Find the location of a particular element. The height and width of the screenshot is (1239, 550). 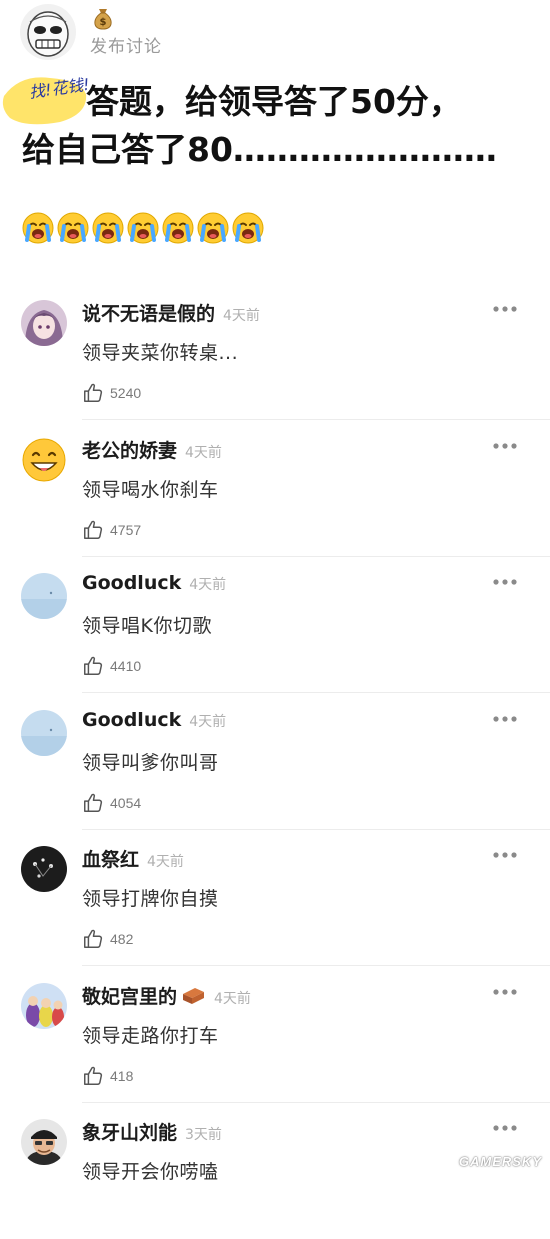

brick-icon is located at coordinates (194, 995).